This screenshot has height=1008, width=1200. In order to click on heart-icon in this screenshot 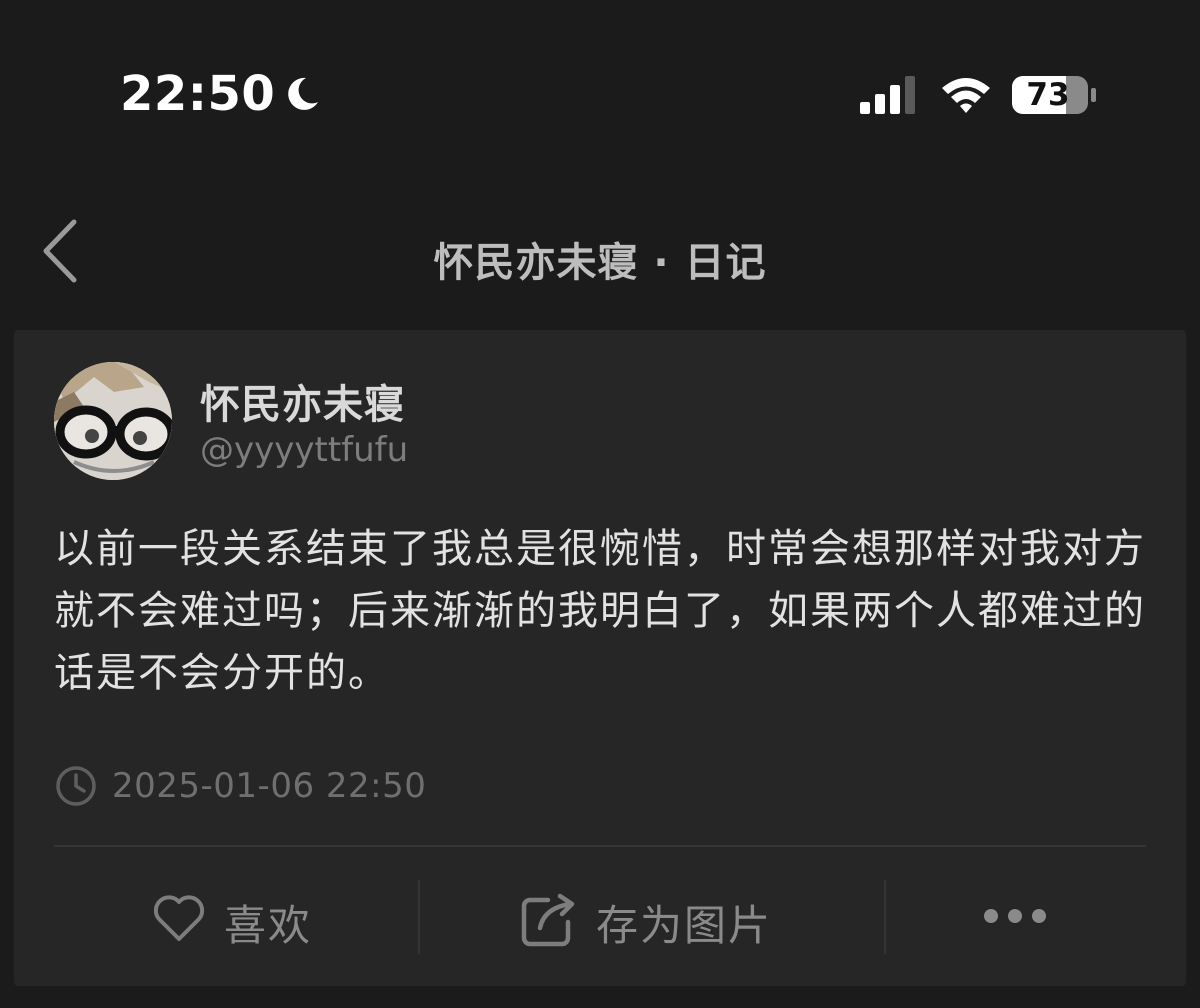, I will do `click(179, 918)`.